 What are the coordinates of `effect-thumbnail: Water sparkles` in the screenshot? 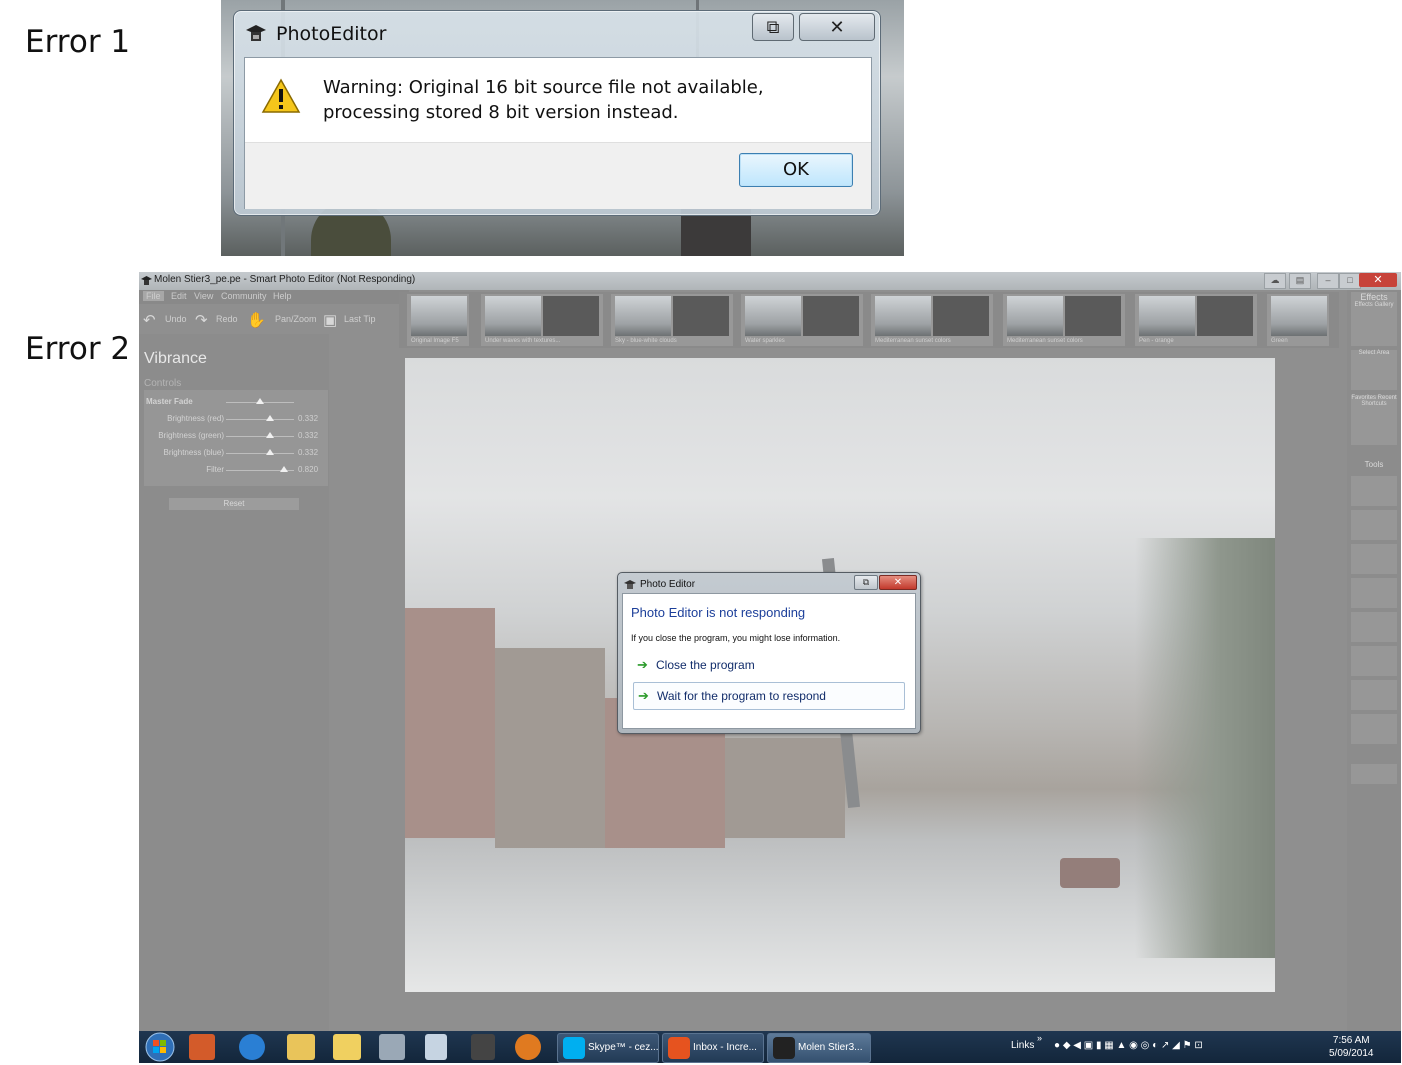 It's located at (802, 320).